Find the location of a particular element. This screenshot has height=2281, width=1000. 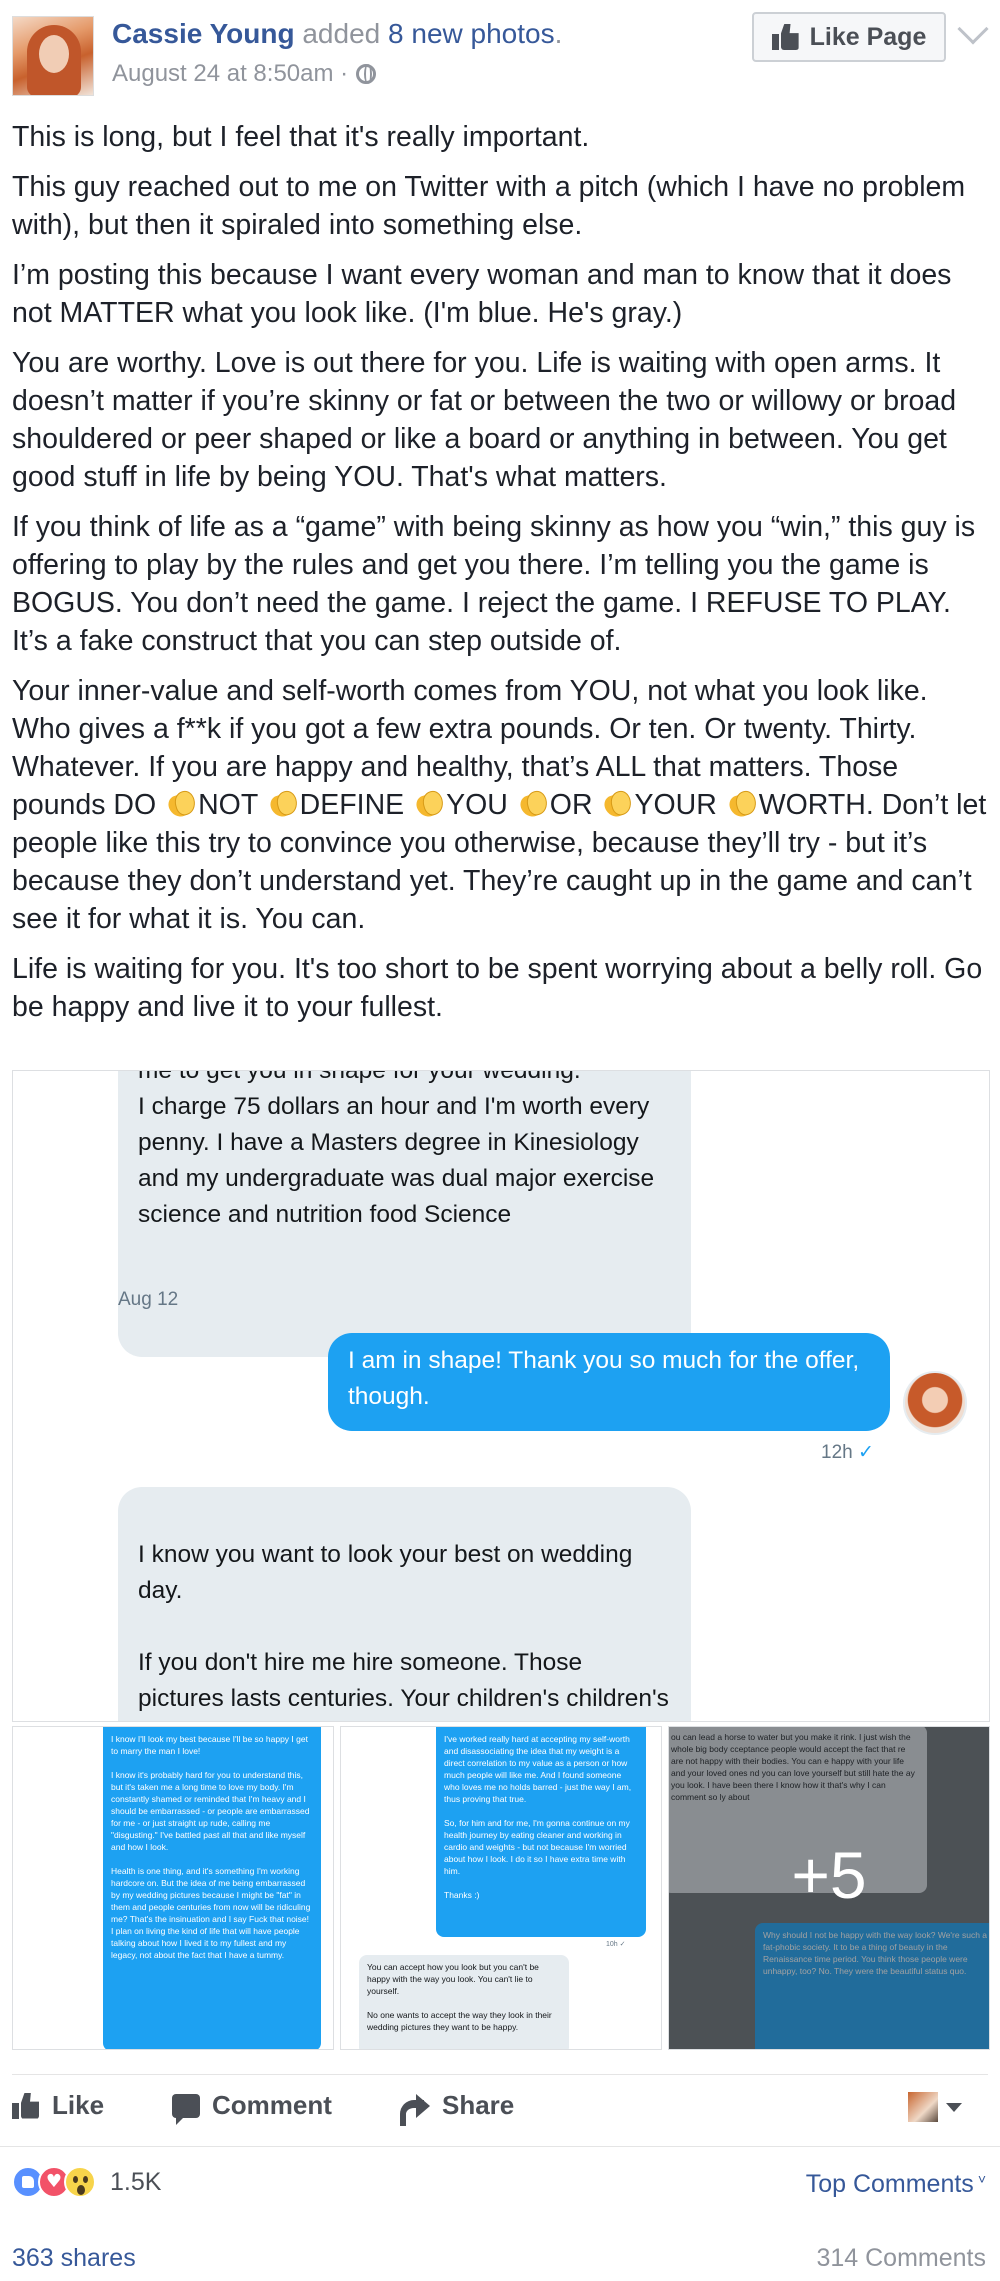

message-text-partial: me to get you in shape for your wedding. is located at coordinates (359, 1077).